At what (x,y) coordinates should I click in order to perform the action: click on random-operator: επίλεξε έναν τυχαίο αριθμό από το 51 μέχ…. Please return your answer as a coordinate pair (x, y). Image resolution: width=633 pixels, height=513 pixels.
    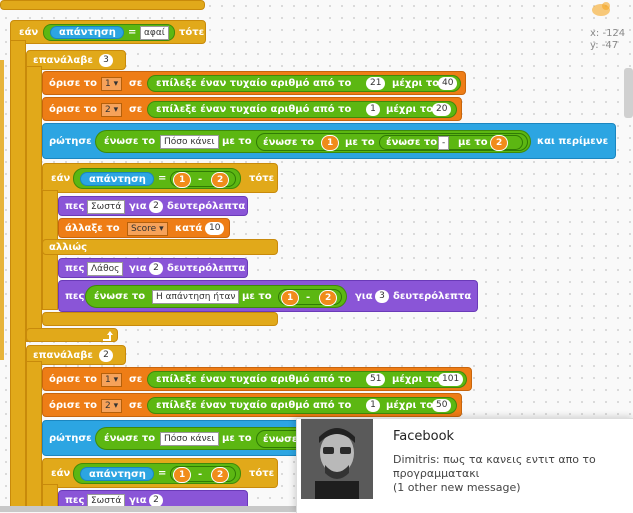
    Looking at the image, I should click on (307, 379).